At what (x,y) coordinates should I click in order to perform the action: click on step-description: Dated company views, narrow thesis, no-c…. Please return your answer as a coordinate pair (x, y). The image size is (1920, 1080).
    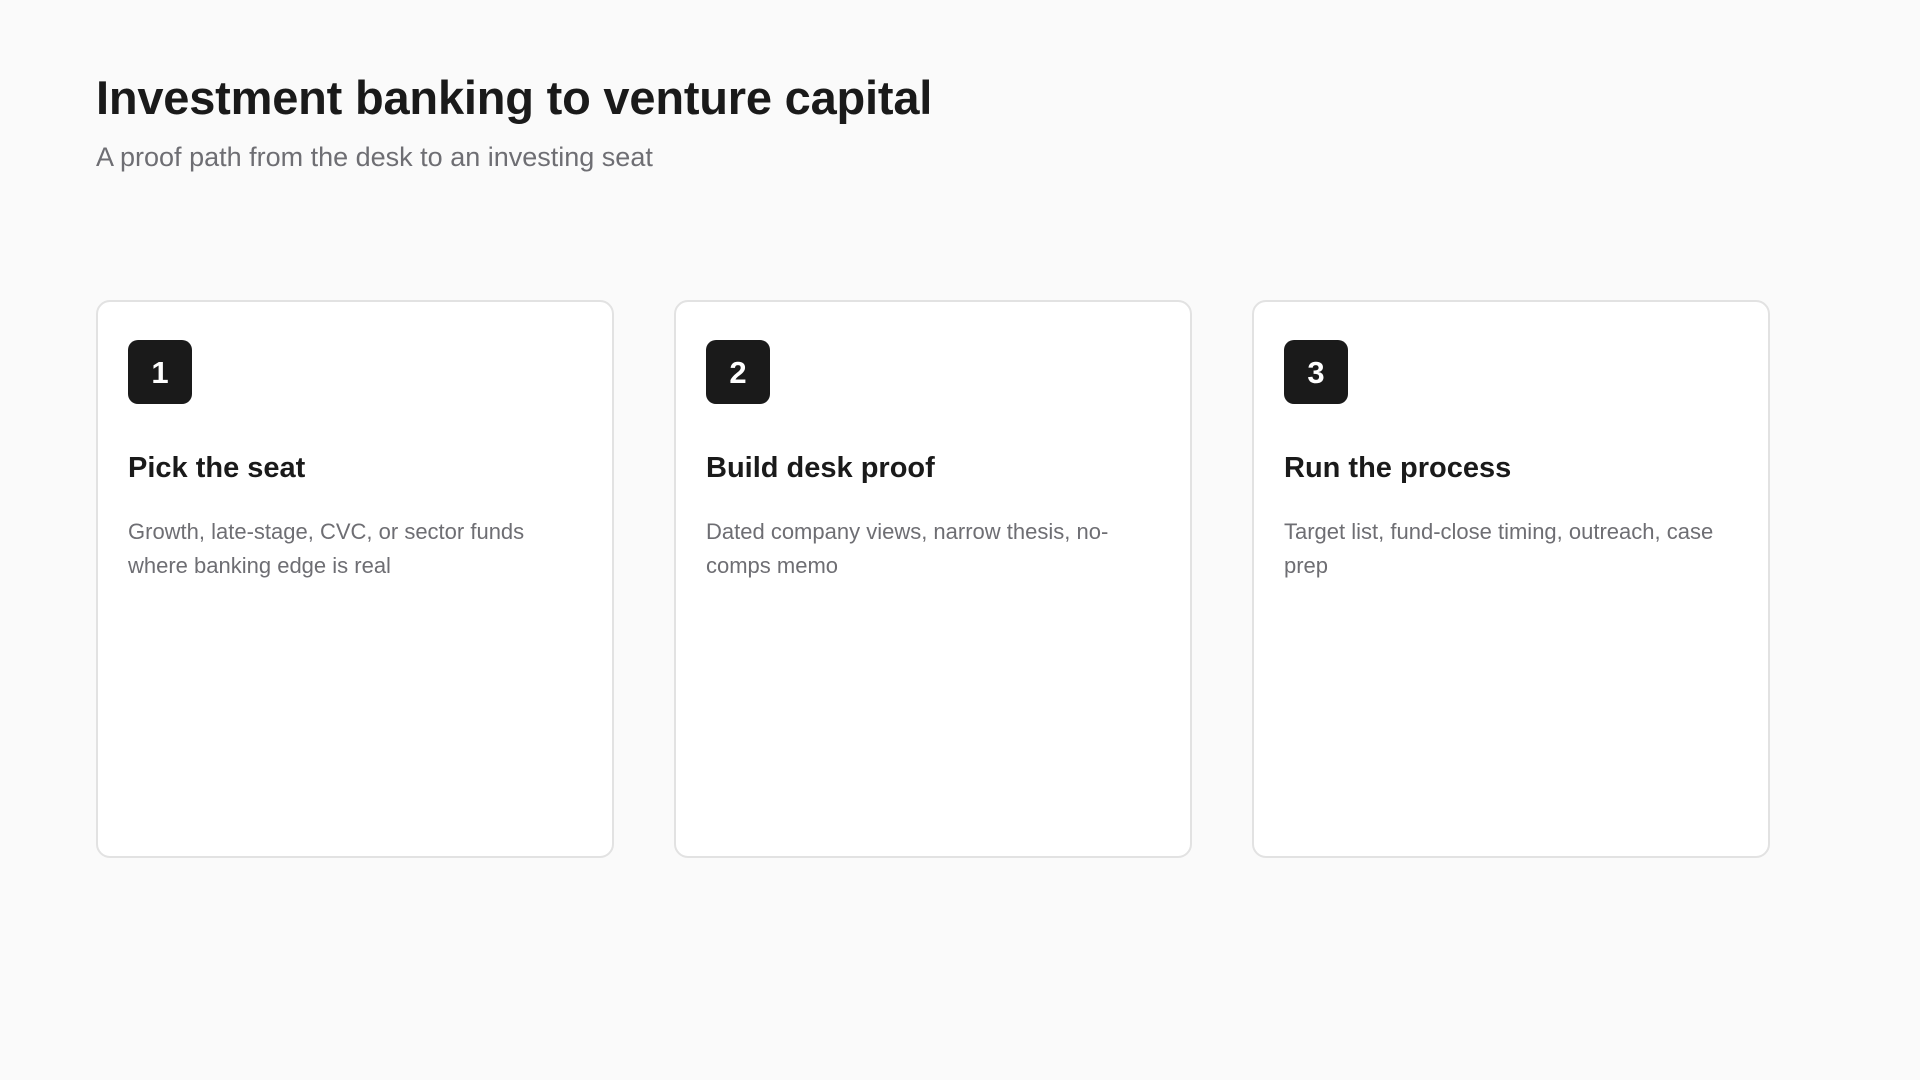
    Looking at the image, I should click on (907, 548).